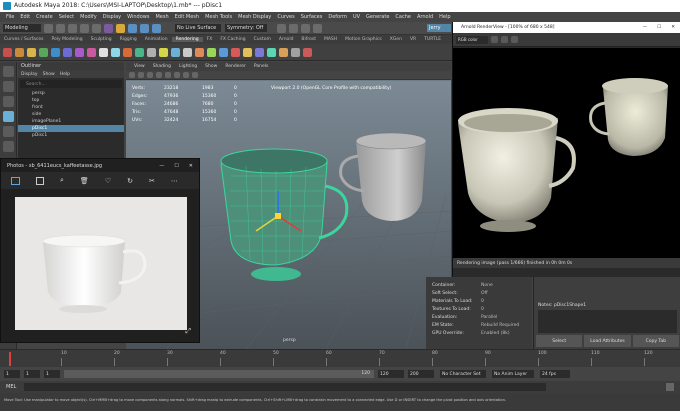 The height and width of the screenshot is (411, 680). What do you see at coordinates (246, 28) in the screenshot?
I see `symmetry-field: Symmetry: Off` at bounding box center [246, 28].